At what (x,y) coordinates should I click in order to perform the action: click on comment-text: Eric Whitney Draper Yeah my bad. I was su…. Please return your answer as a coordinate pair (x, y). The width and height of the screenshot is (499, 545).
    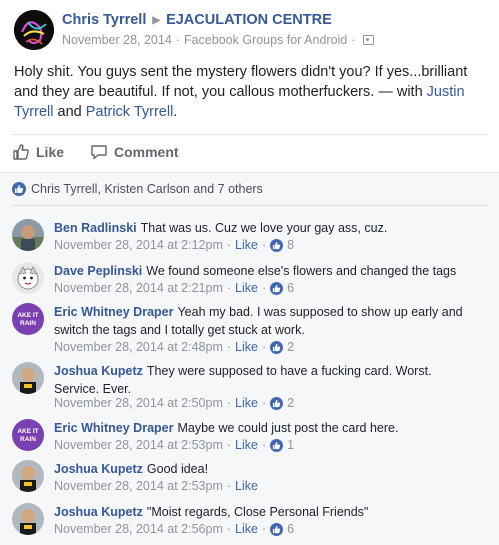
    Looking at the image, I should click on (266, 321).